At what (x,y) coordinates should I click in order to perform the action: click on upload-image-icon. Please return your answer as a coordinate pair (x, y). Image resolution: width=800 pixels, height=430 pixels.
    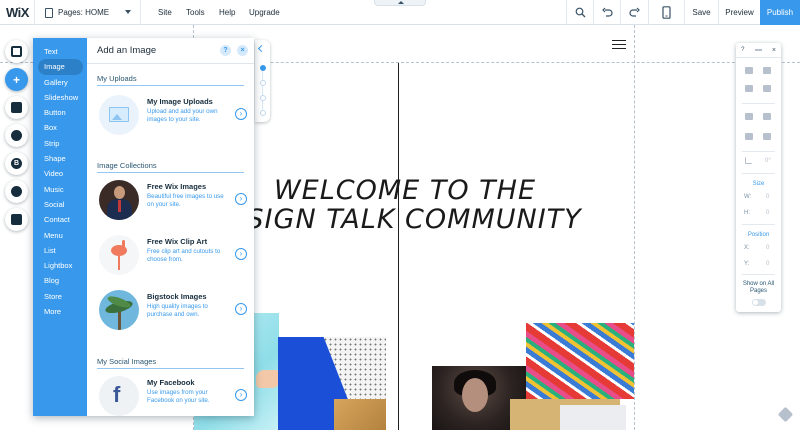
    Looking at the image, I should click on (119, 115).